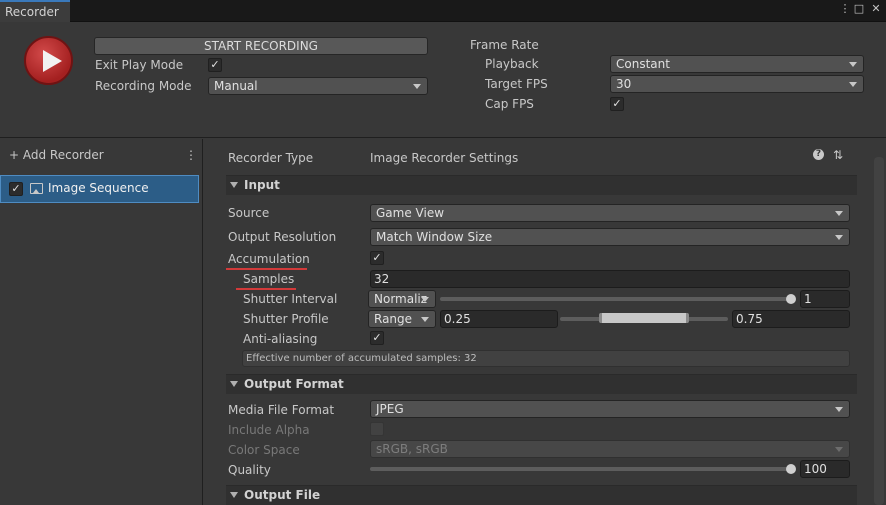 The width and height of the screenshot is (886, 505). I want to click on samples-input: 32, so click(610, 279).